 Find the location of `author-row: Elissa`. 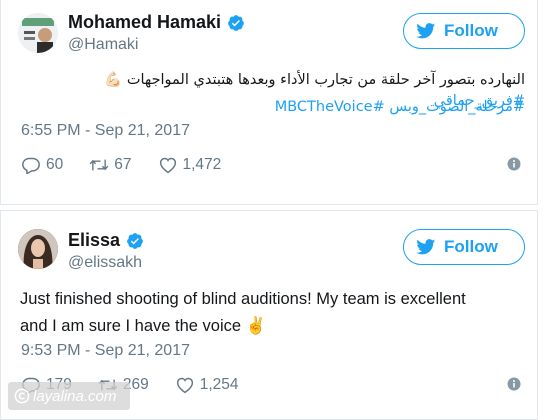

author-row: Elissa is located at coordinates (106, 240).